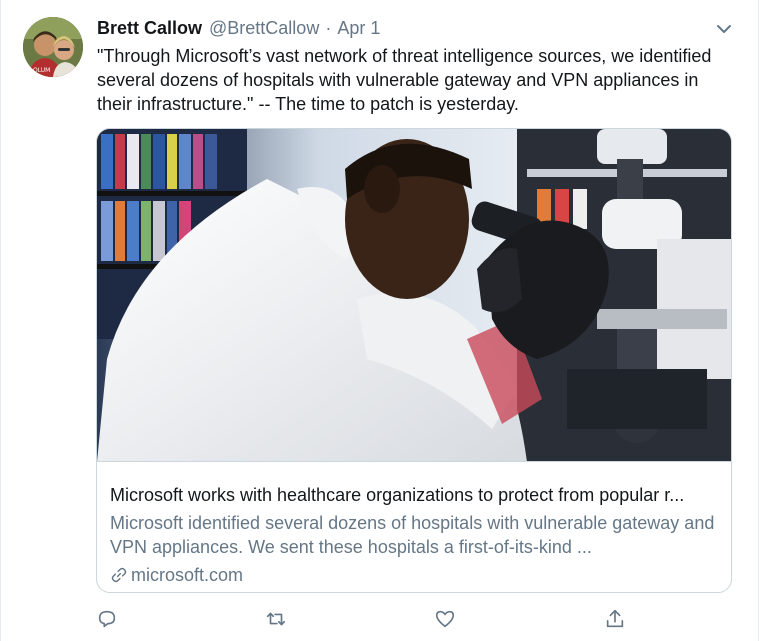 The width and height of the screenshot is (759, 641). I want to click on chevron-down-icon, so click(724, 29).